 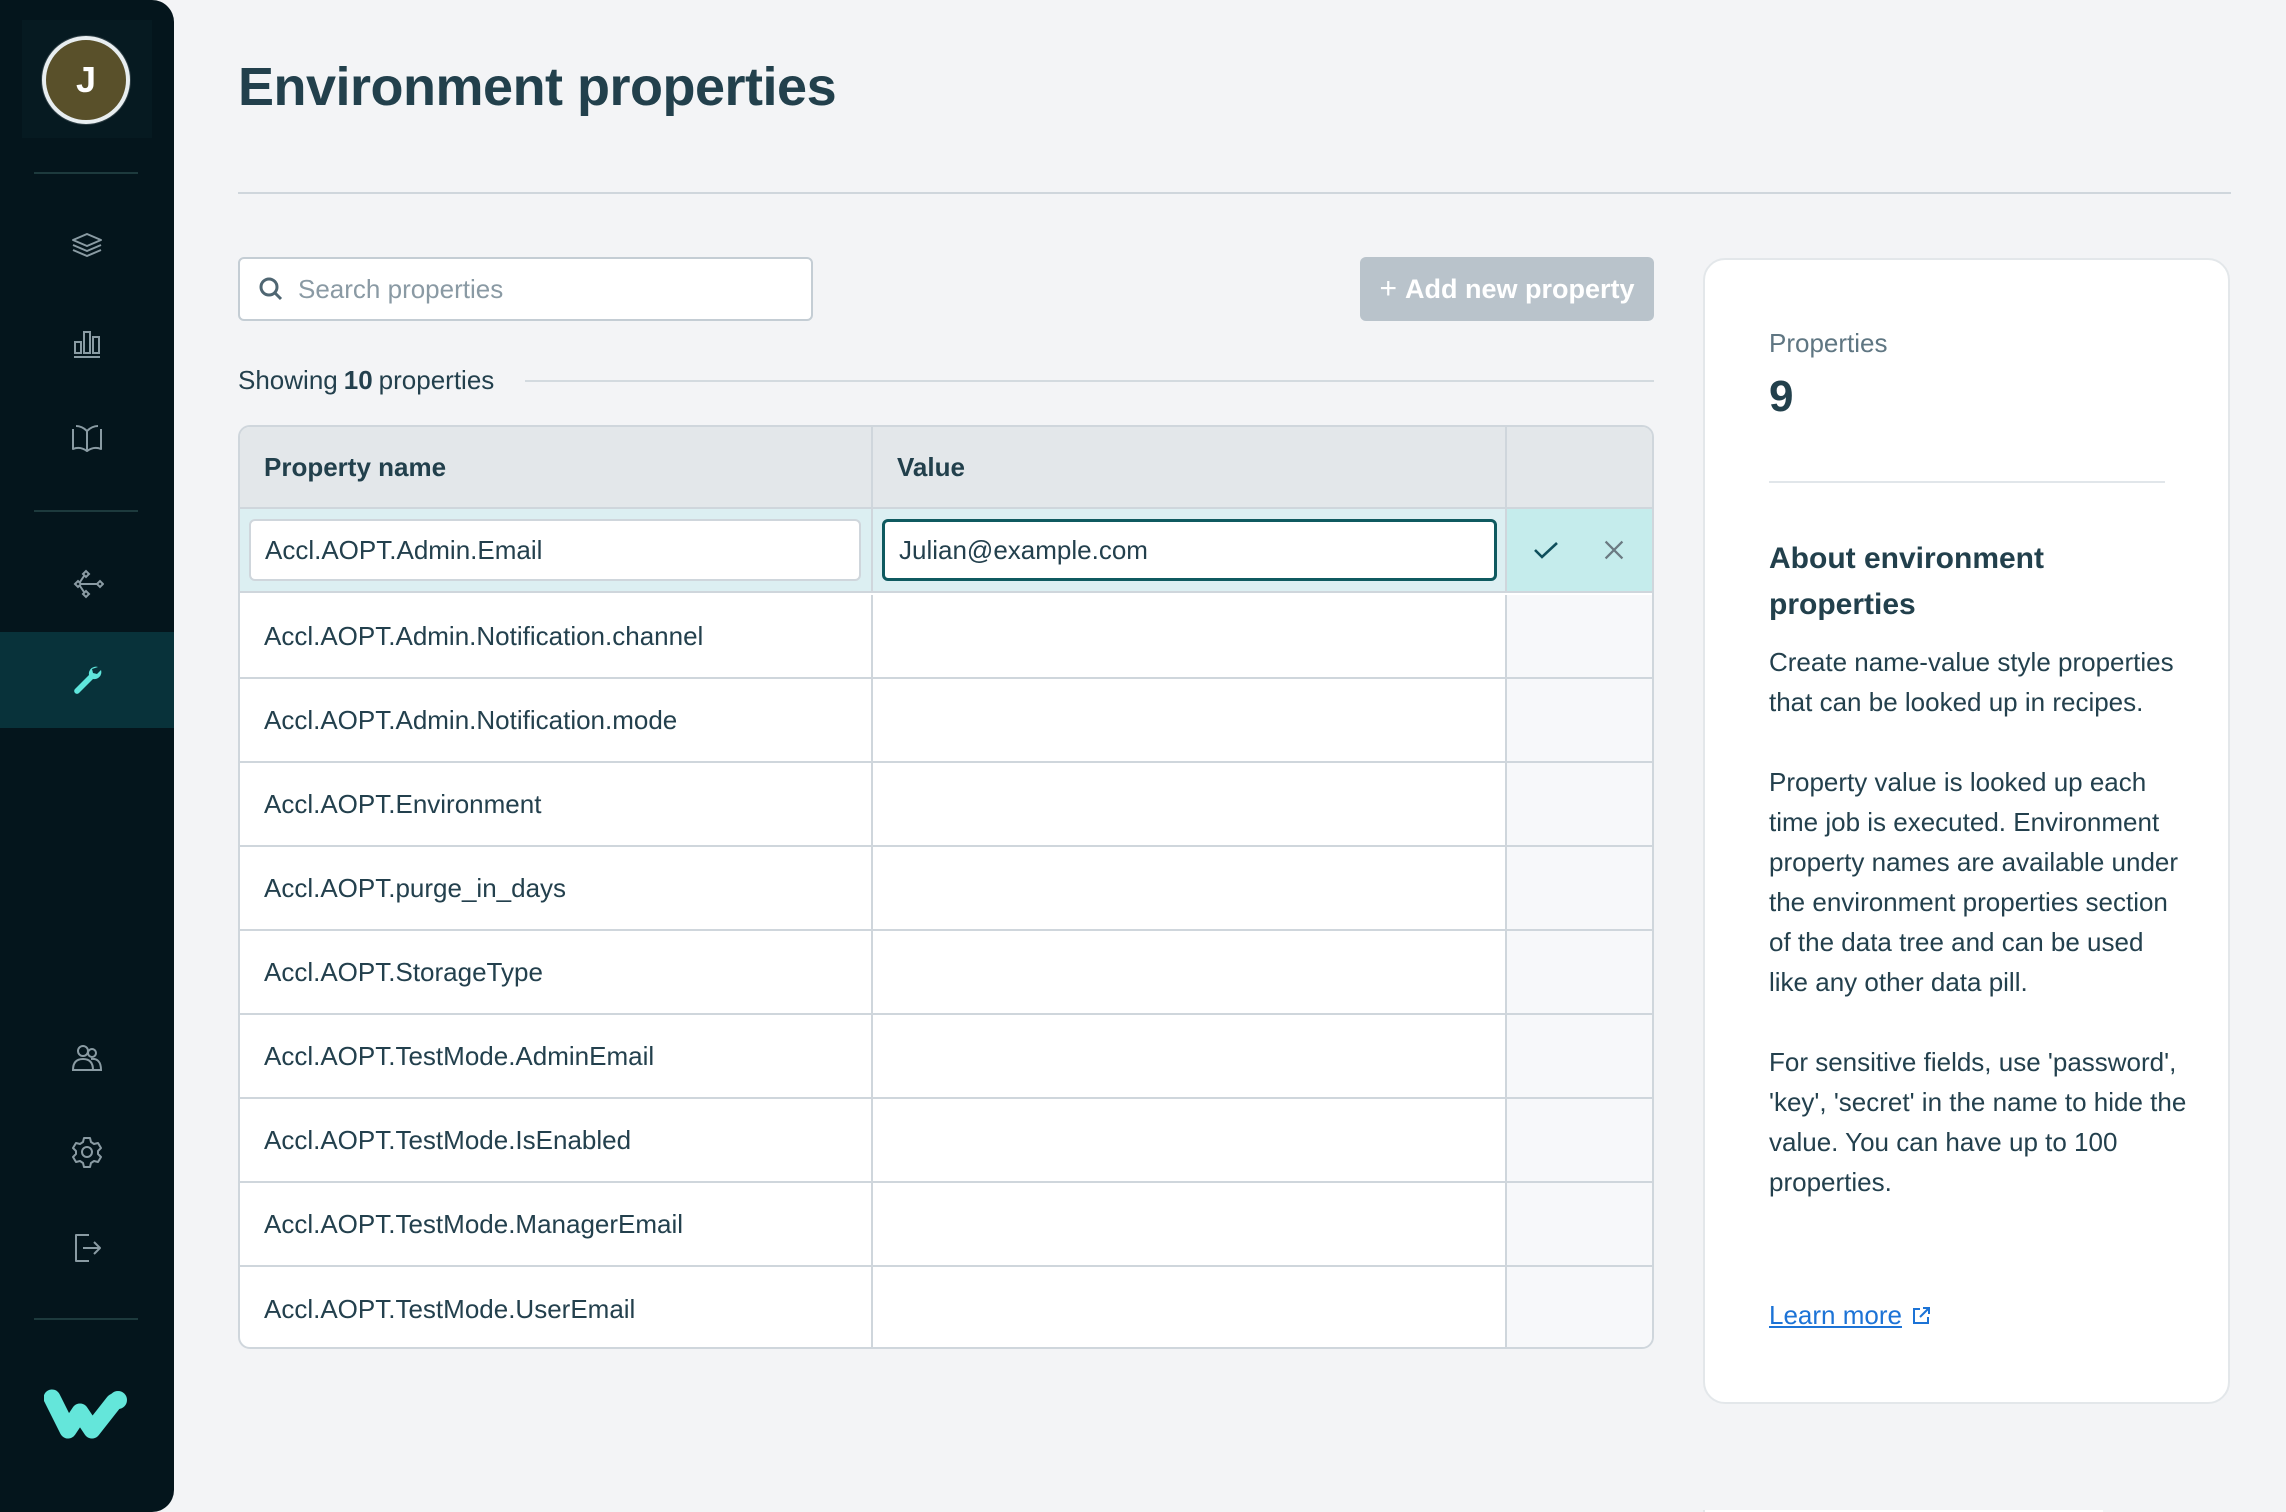 I want to click on sidebar-item-docs, so click(x=87, y=438).